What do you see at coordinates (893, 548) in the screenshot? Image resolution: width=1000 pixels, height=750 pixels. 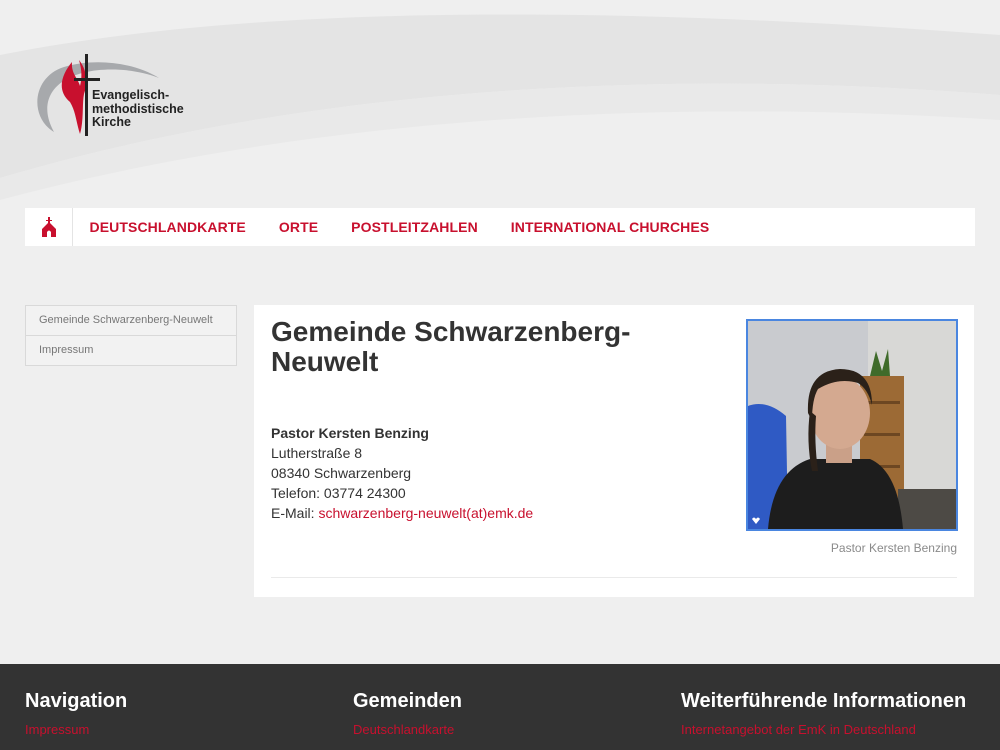 I see `photo-caption: Pastor Kersten Benzing` at bounding box center [893, 548].